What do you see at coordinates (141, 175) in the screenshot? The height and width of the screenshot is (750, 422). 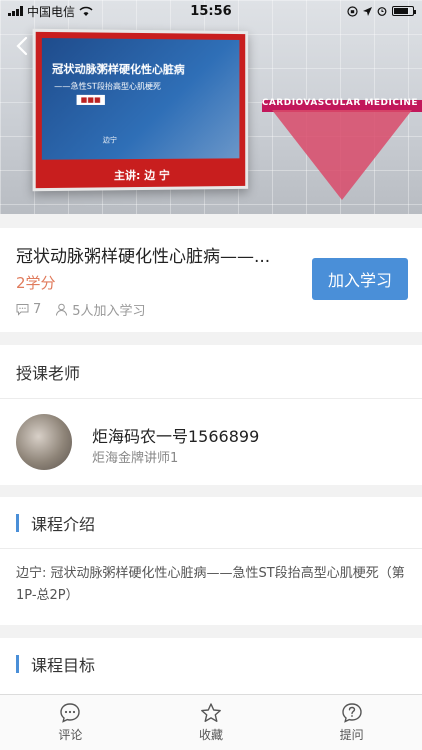 I see `slide-footer: 主讲: 边 宁` at bounding box center [141, 175].